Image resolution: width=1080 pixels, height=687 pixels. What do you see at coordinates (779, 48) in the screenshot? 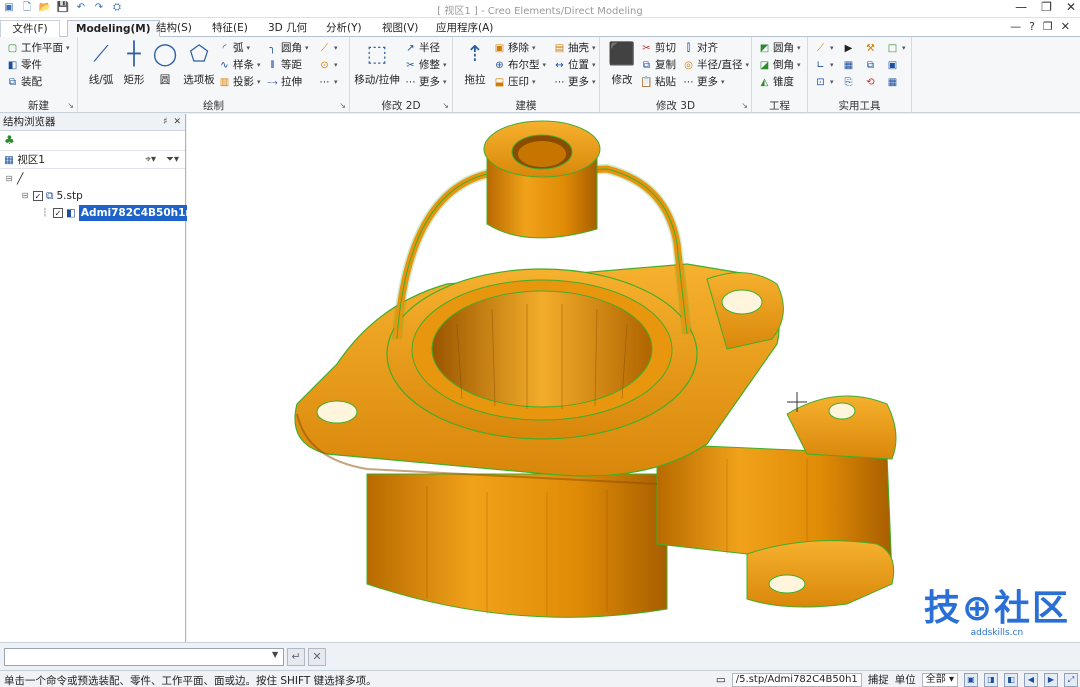
I see `blend-button: ◩ 圆角 ▾` at bounding box center [779, 48].